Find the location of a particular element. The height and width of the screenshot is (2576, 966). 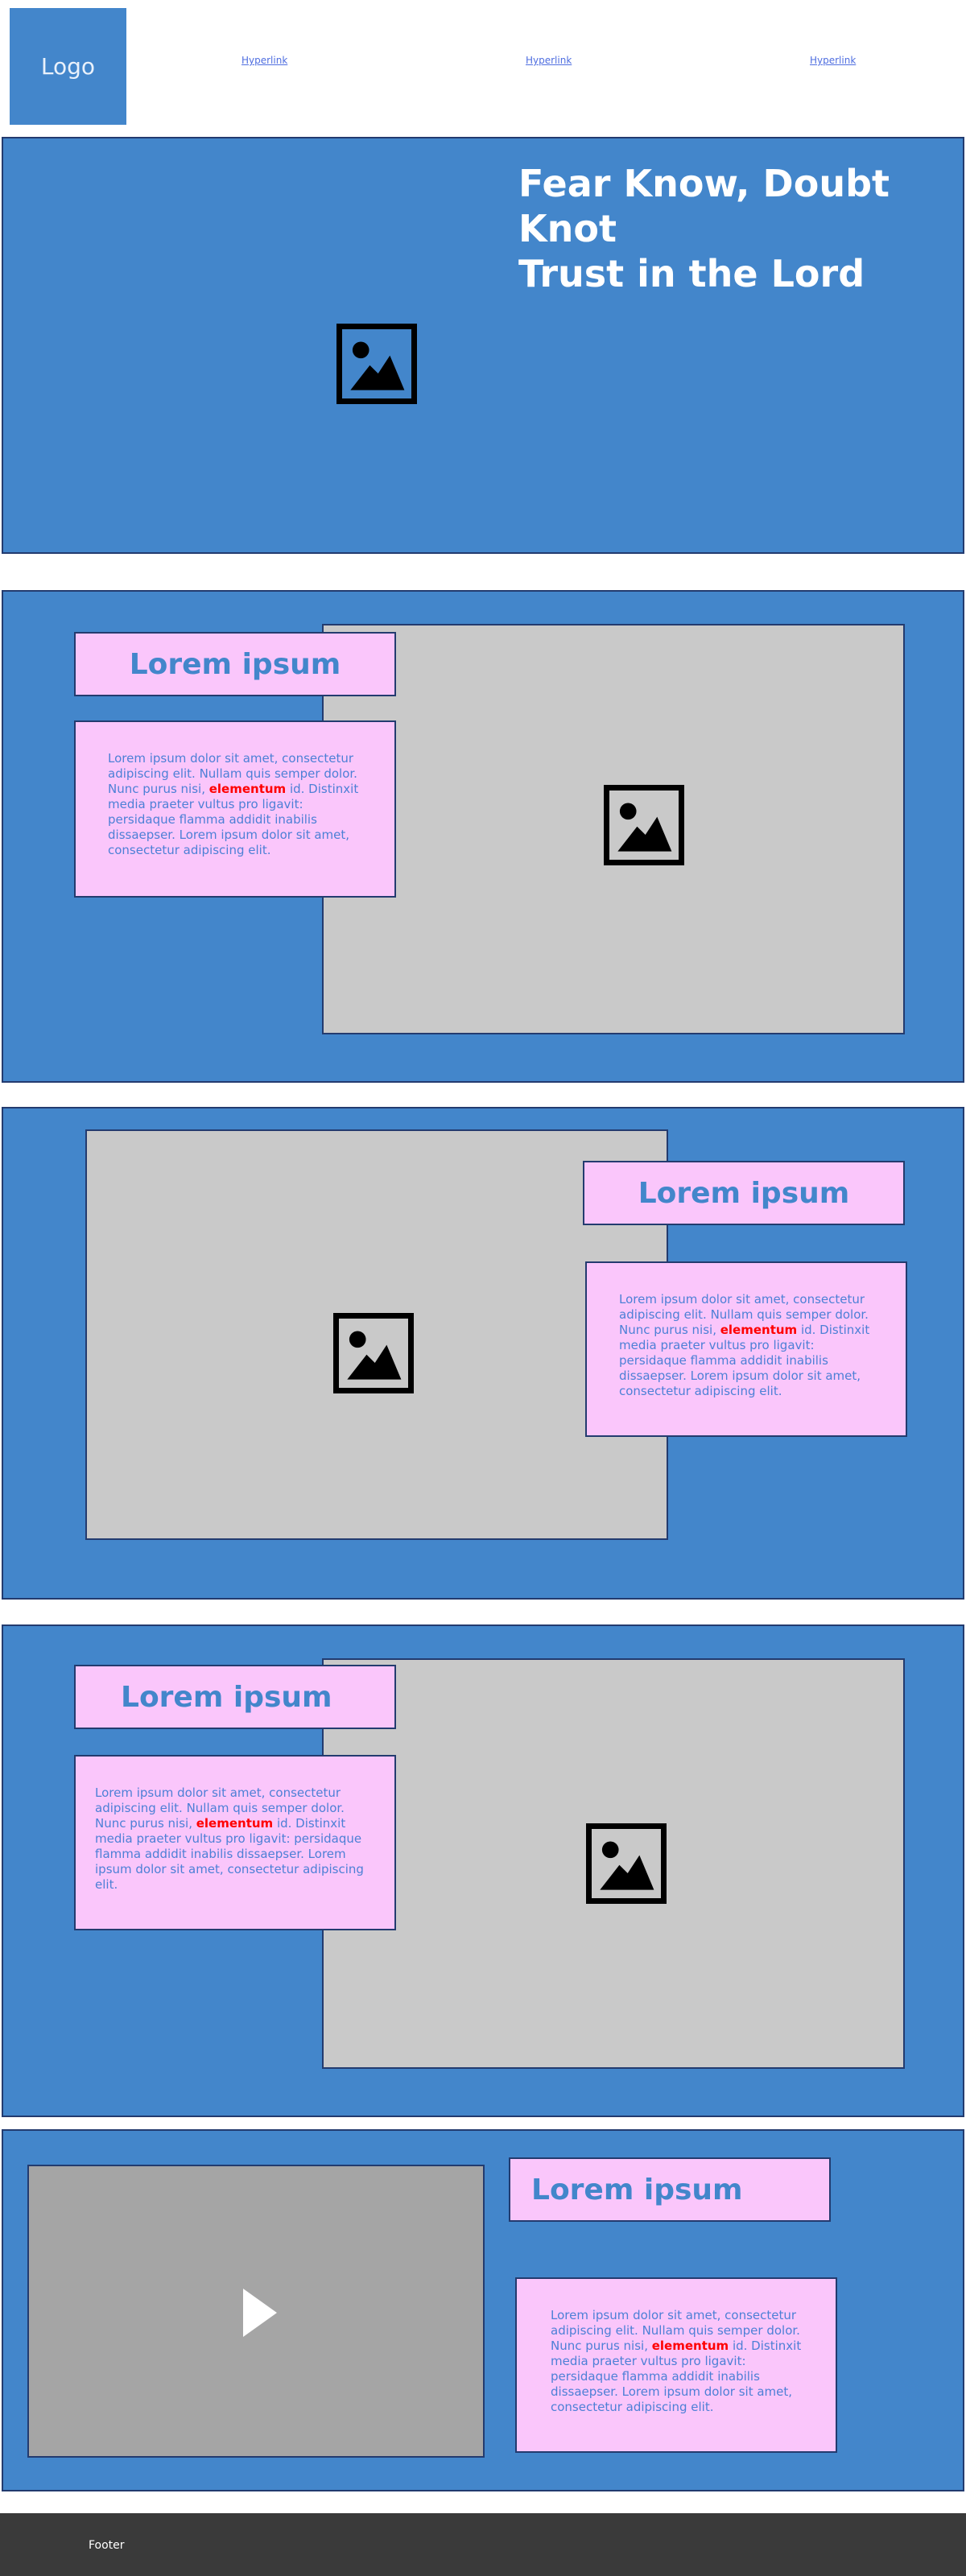

section-2-text-highlight: elementum is located at coordinates (759, 1330).